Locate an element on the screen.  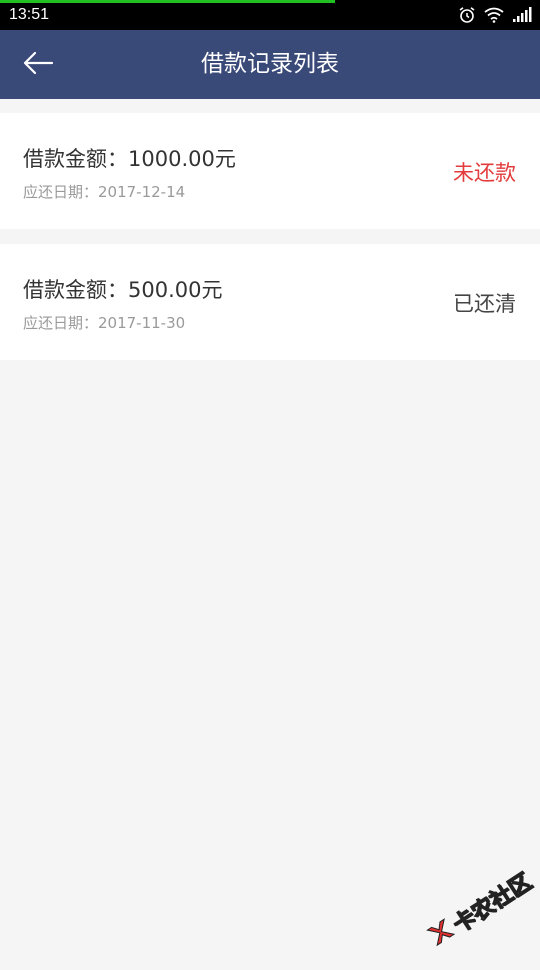
loan-record-item: 借款金额：500.00元 应还日期：2017-11-30 已还清 is located at coordinates (270, 302).